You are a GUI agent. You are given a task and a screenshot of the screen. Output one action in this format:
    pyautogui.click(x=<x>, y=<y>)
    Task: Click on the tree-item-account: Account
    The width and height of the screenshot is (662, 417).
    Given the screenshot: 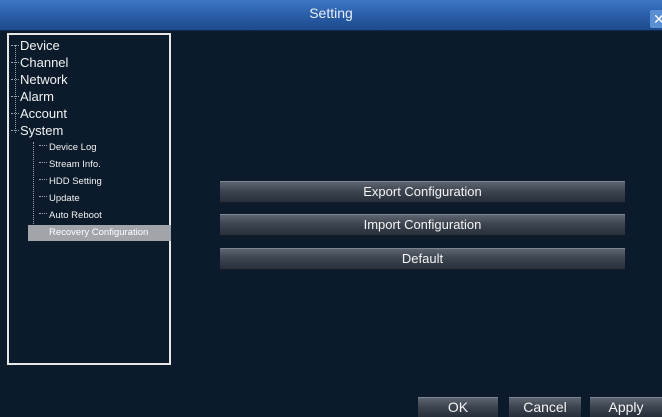 What is the action you would take?
    pyautogui.click(x=39, y=113)
    